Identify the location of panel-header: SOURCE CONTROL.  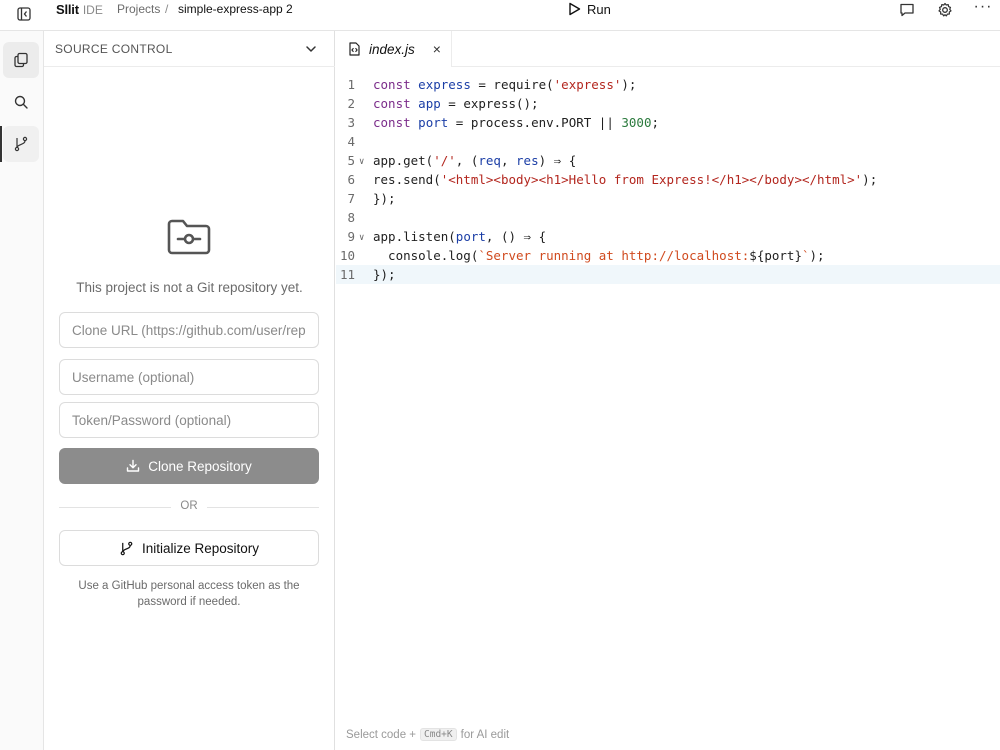
(189, 49).